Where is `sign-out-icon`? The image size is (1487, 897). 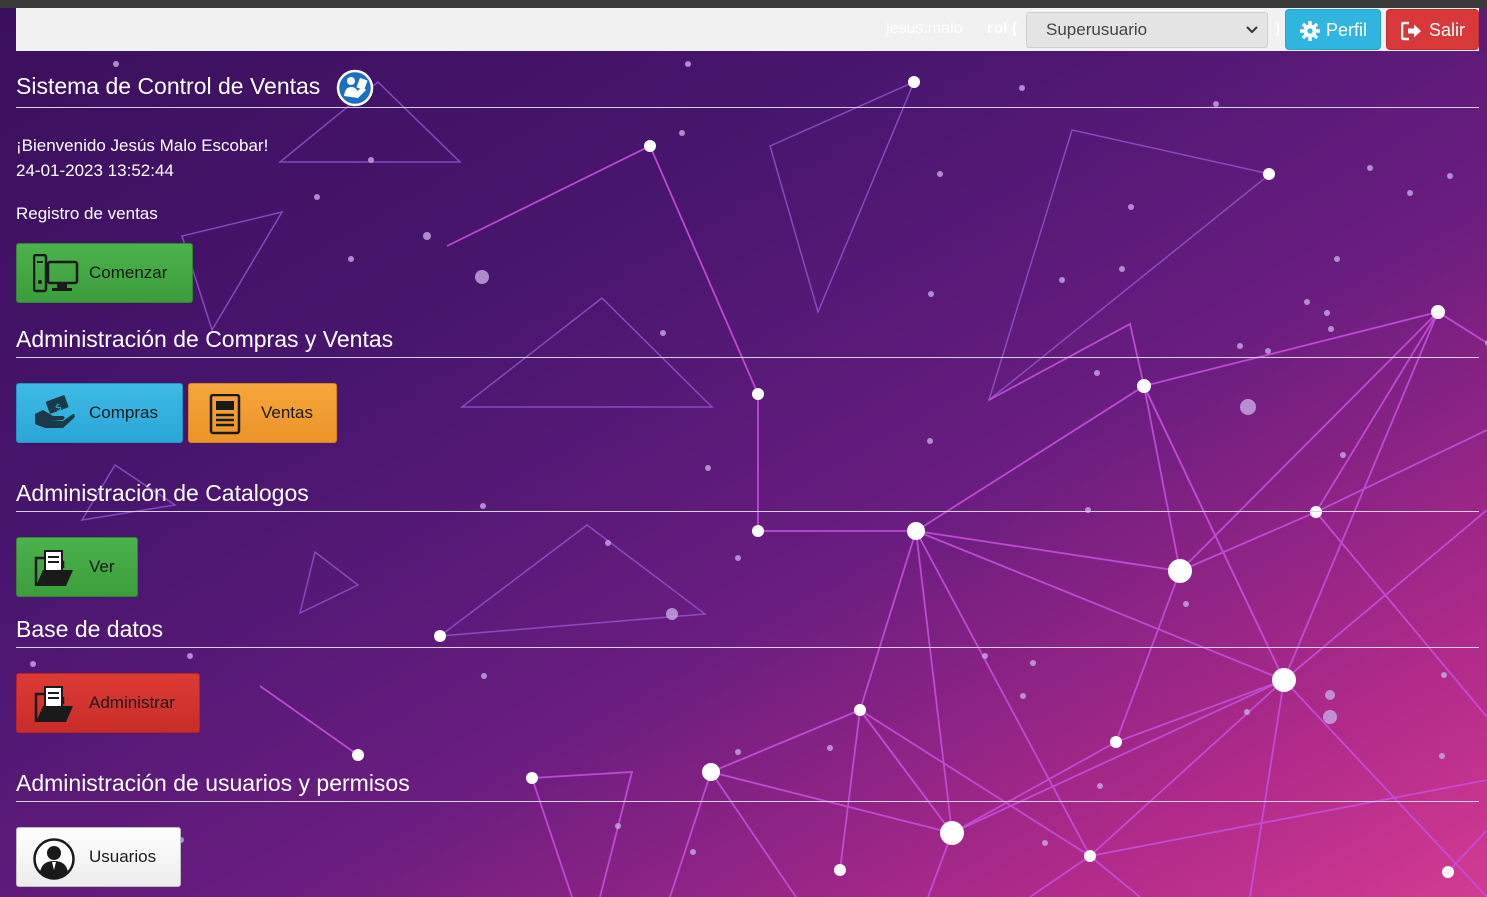 sign-out-icon is located at coordinates (1411, 31).